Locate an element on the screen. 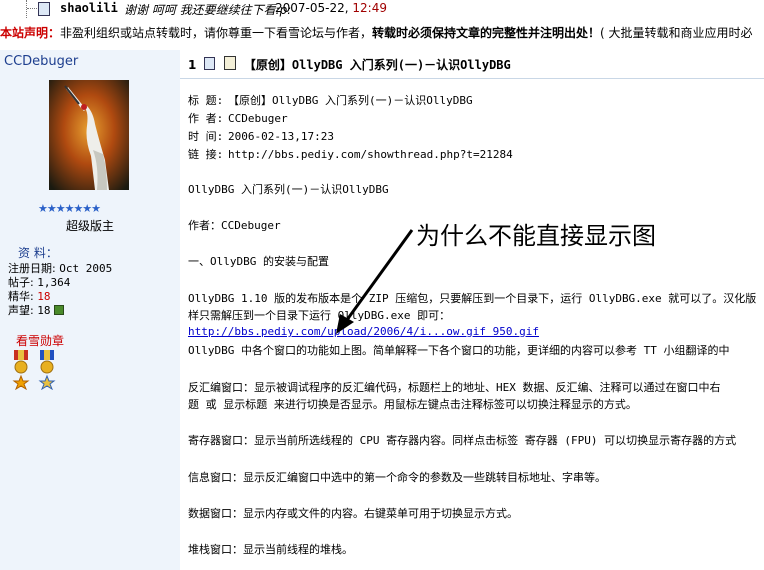 This screenshot has height=570, width=764. avatar is located at coordinates (89, 135).